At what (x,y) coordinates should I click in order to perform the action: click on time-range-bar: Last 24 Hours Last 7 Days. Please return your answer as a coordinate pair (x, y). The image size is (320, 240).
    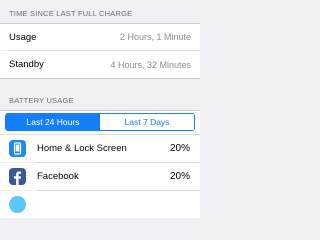
    Looking at the image, I should click on (100, 122).